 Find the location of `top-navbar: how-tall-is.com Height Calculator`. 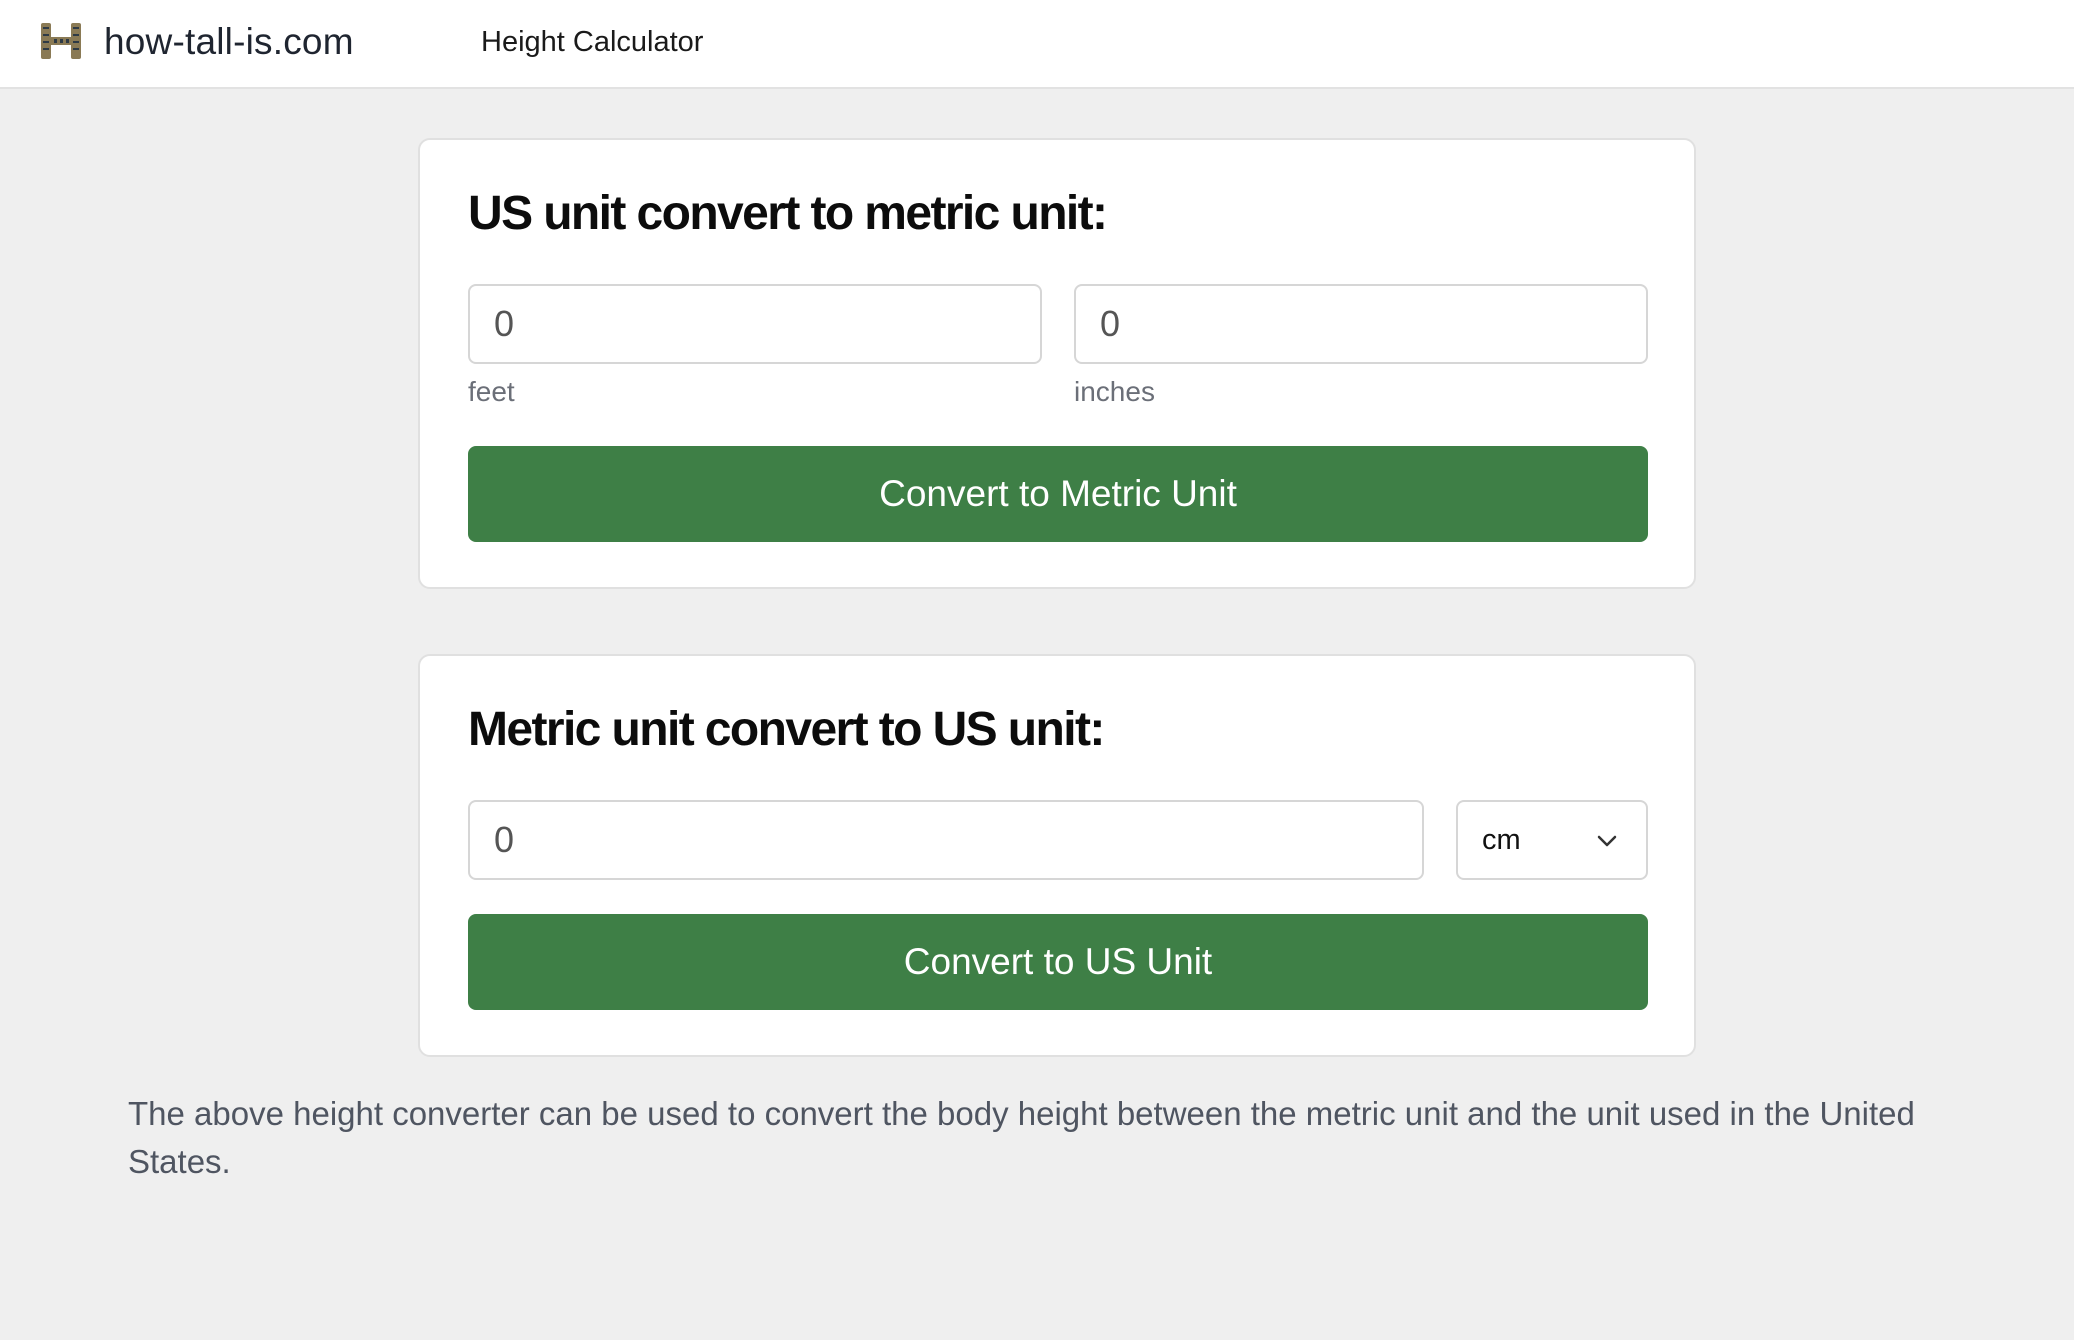

top-navbar: how-tall-is.com Height Calculator is located at coordinates (1037, 44).